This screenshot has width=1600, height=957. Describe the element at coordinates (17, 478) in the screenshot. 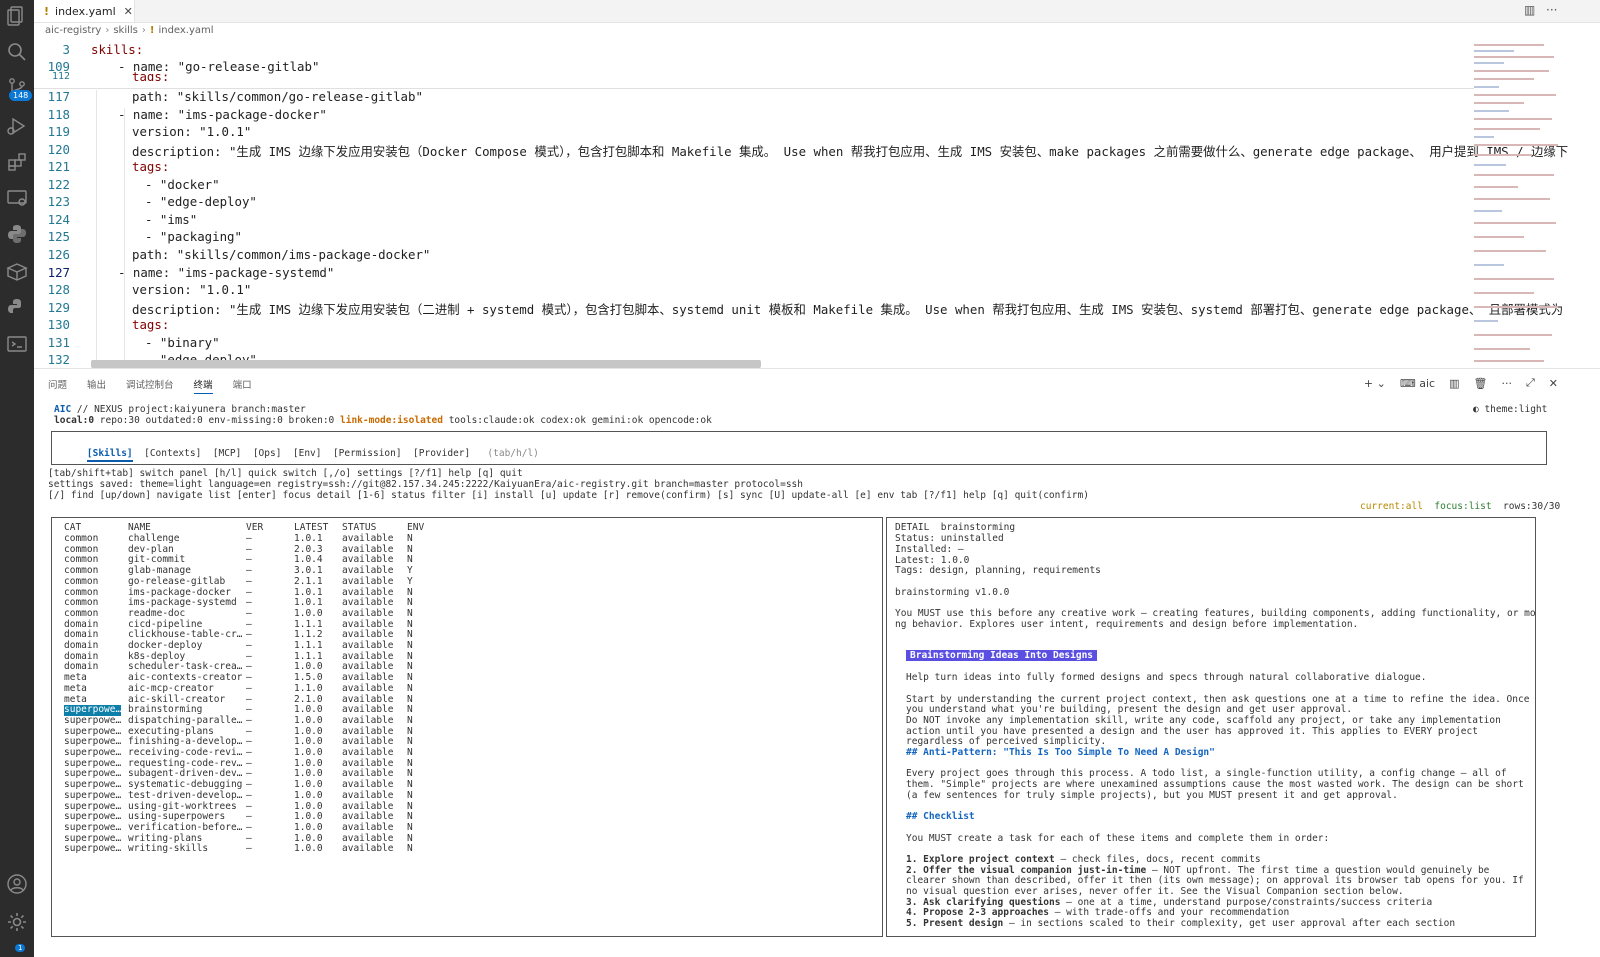

I see `activity-bar: 148 1` at that location.